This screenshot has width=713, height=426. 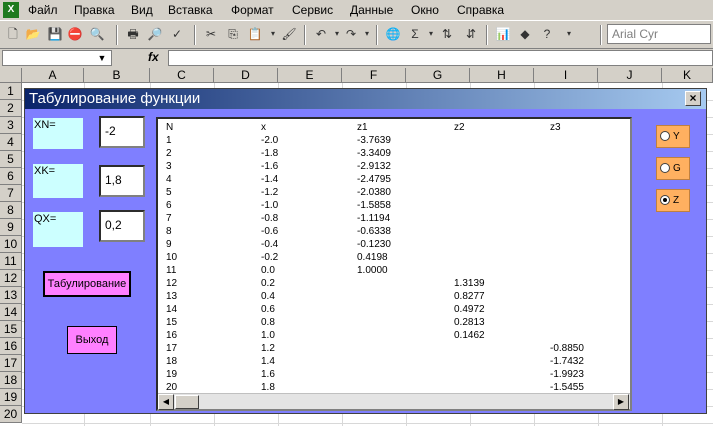 I want to click on option-y: Y, so click(x=673, y=136).